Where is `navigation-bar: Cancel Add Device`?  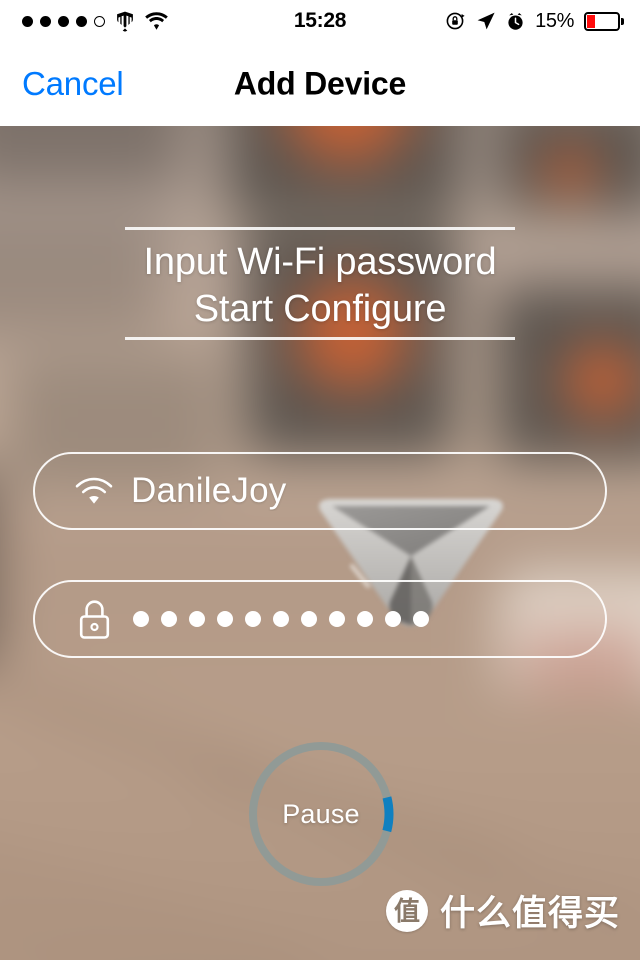
navigation-bar: Cancel Add Device is located at coordinates (320, 84).